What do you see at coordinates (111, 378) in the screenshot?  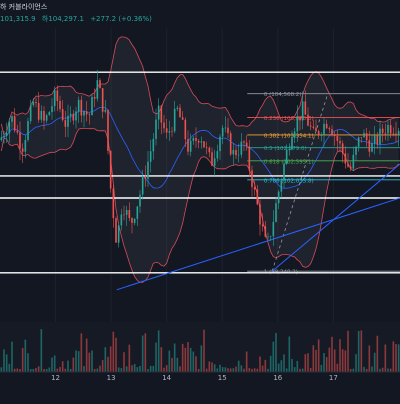 I see `x-tick-label: 13` at bounding box center [111, 378].